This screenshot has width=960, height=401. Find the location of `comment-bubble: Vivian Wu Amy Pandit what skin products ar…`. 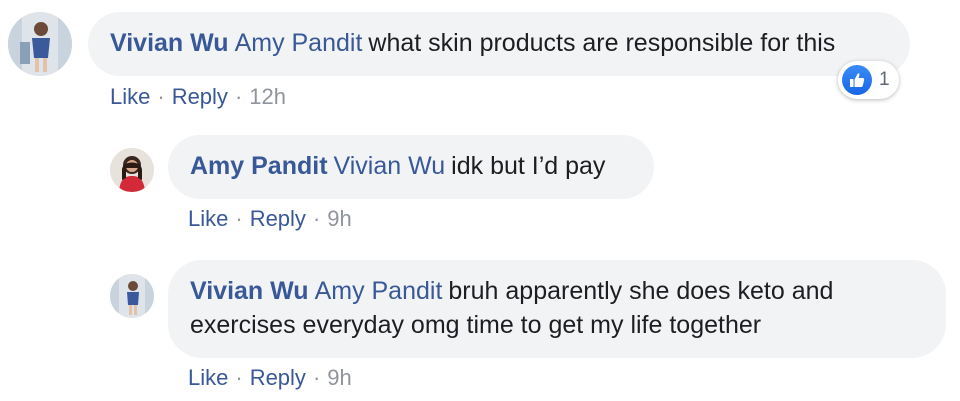

comment-bubble: Vivian Wu Amy Pandit what skin products ar… is located at coordinates (499, 44).